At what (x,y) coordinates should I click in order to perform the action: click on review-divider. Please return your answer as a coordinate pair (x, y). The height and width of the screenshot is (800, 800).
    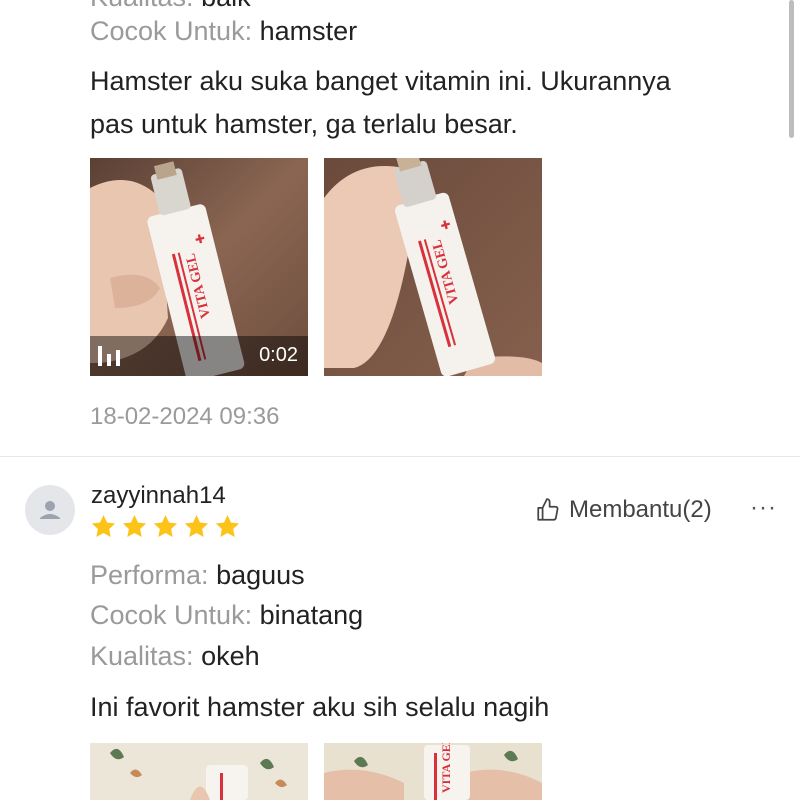
    Looking at the image, I should click on (400, 456).